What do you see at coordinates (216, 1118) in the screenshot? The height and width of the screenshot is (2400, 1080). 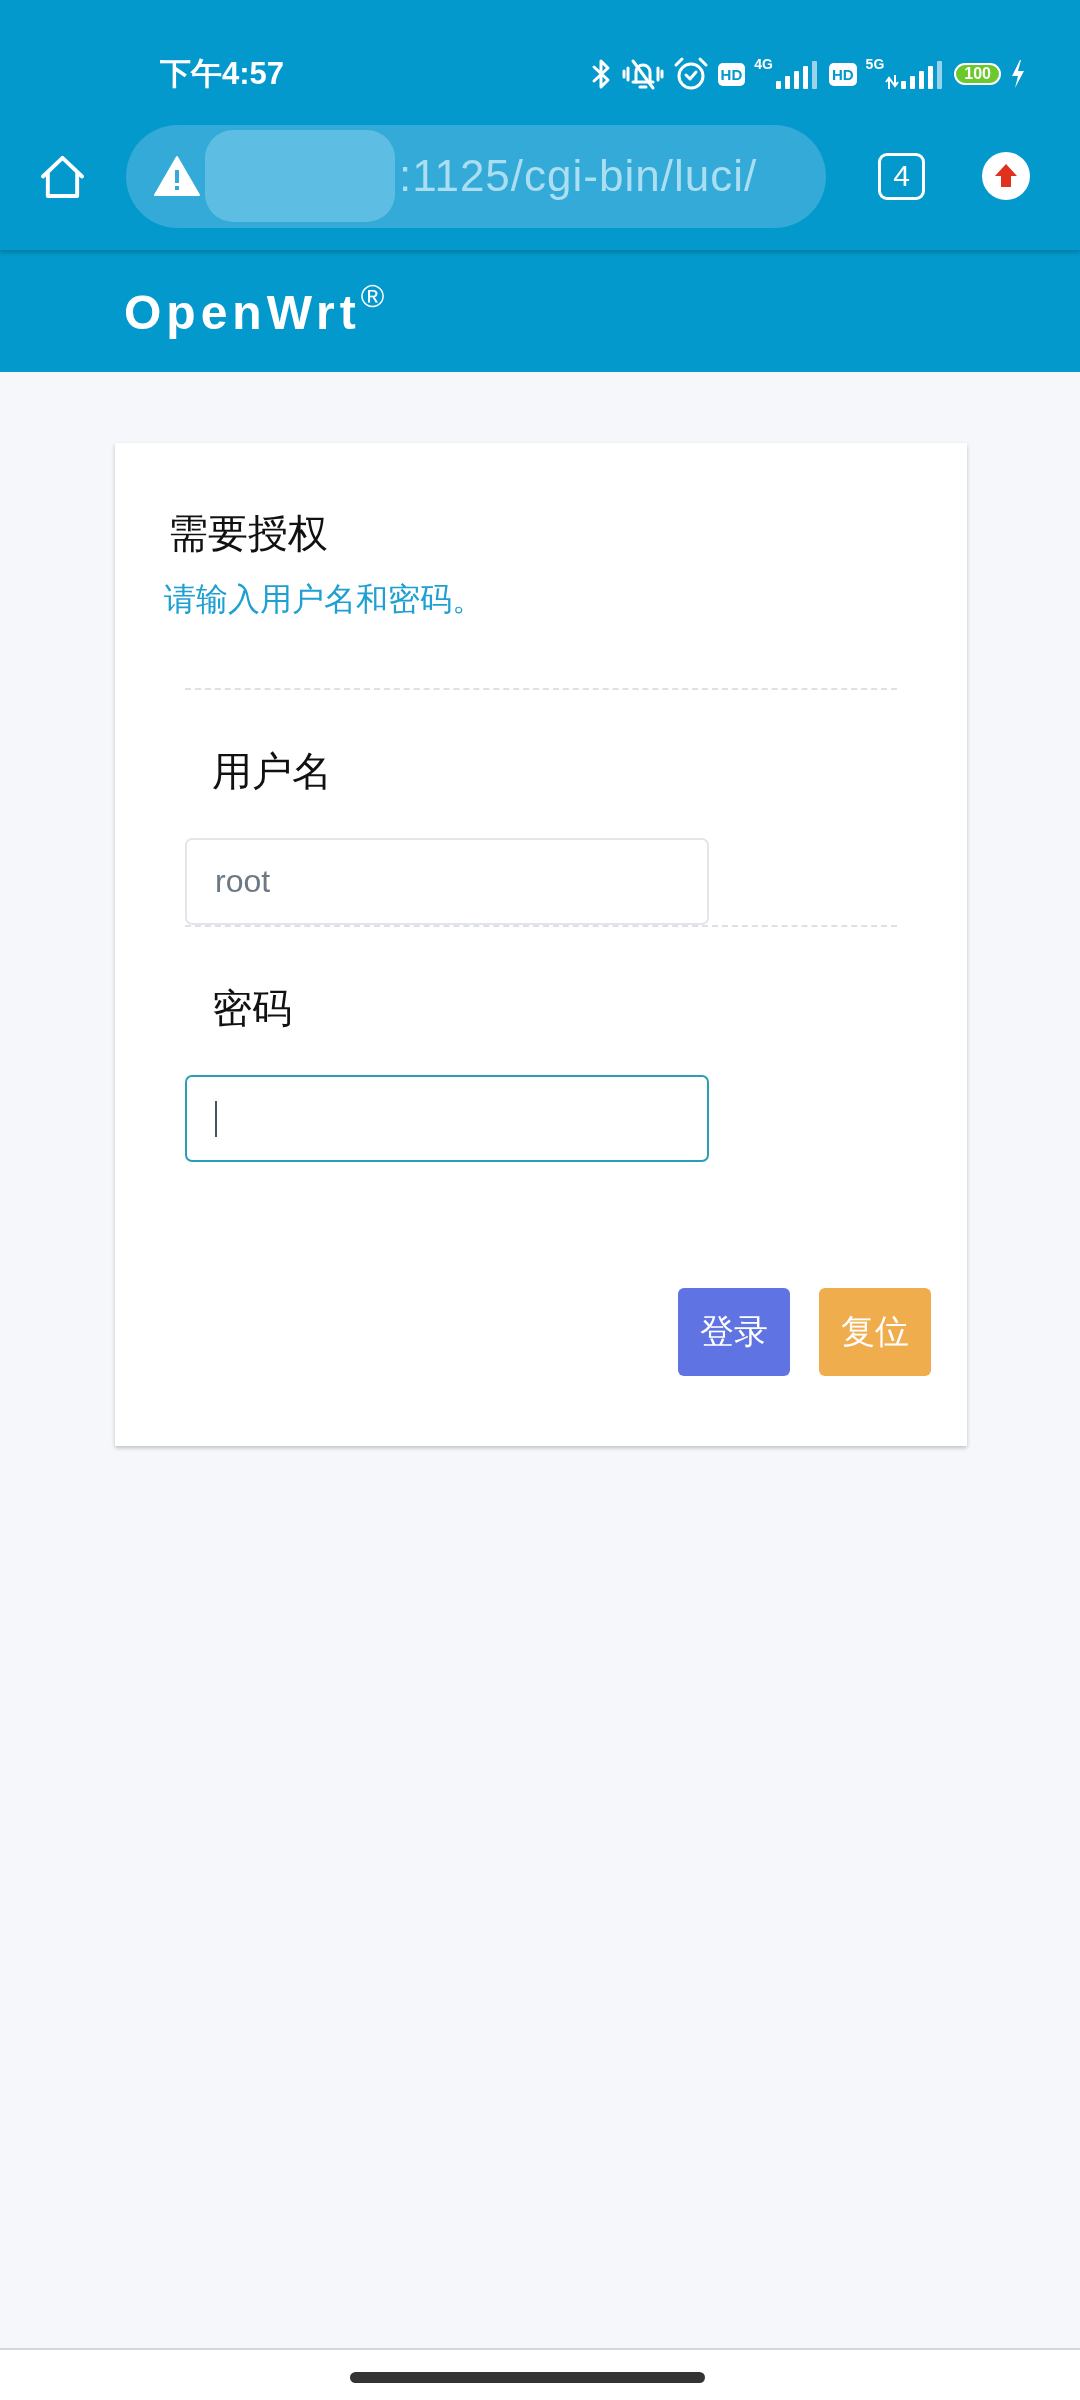 I see `text-cursor-icon` at bounding box center [216, 1118].